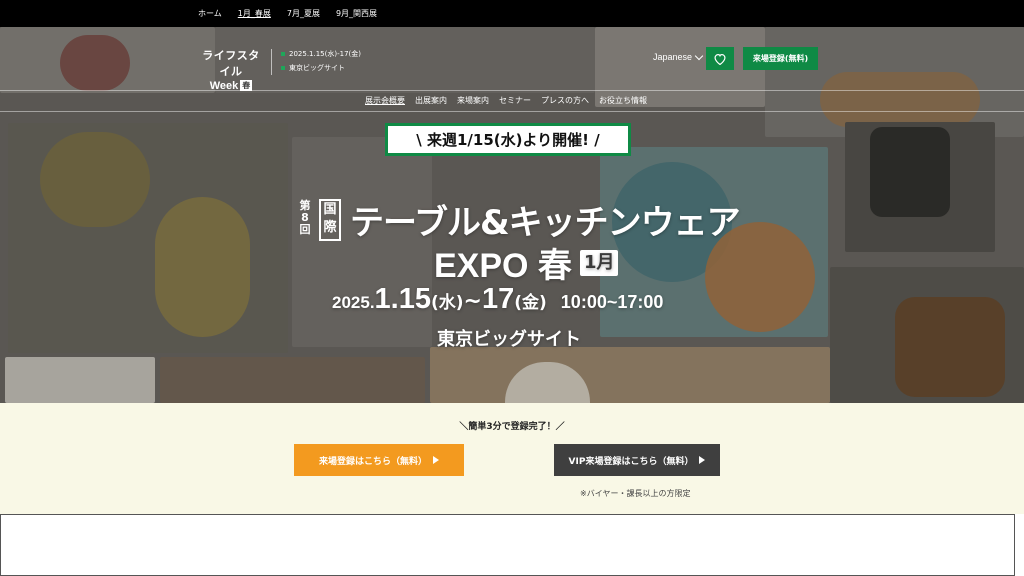 This screenshot has width=1024, height=576. Describe the element at coordinates (231, 64) in the screenshot. I see `brand-name: ライフスタイル` at that location.